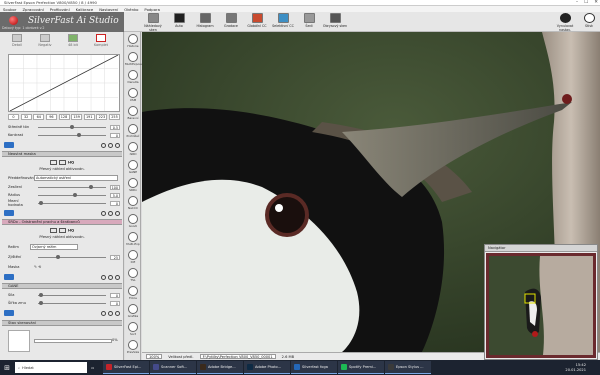  What do you see at coordinates (102, 117) in the screenshot?
I see `curve-value: 223` at bounding box center [102, 117].